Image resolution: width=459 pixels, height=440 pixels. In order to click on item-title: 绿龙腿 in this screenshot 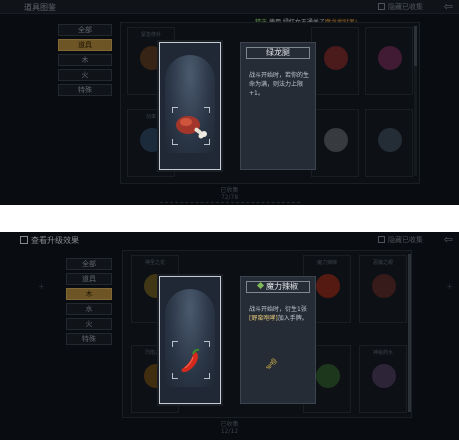, I will do `click(278, 53)`.